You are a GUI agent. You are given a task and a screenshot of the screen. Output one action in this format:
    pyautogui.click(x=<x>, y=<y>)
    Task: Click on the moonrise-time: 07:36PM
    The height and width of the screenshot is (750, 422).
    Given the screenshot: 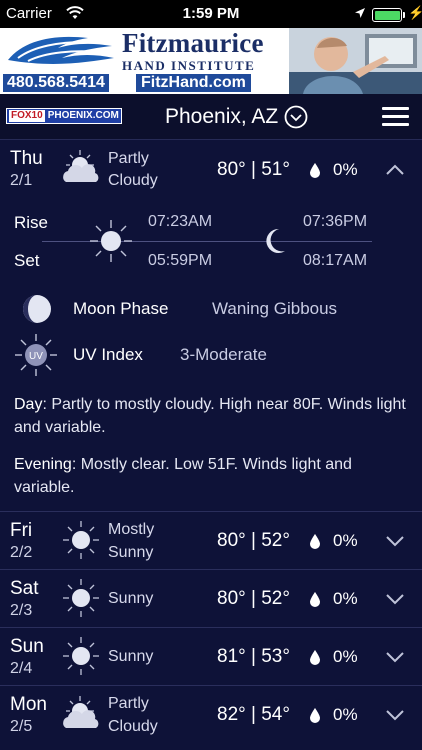 What is the action you would take?
    pyautogui.click(x=335, y=221)
    